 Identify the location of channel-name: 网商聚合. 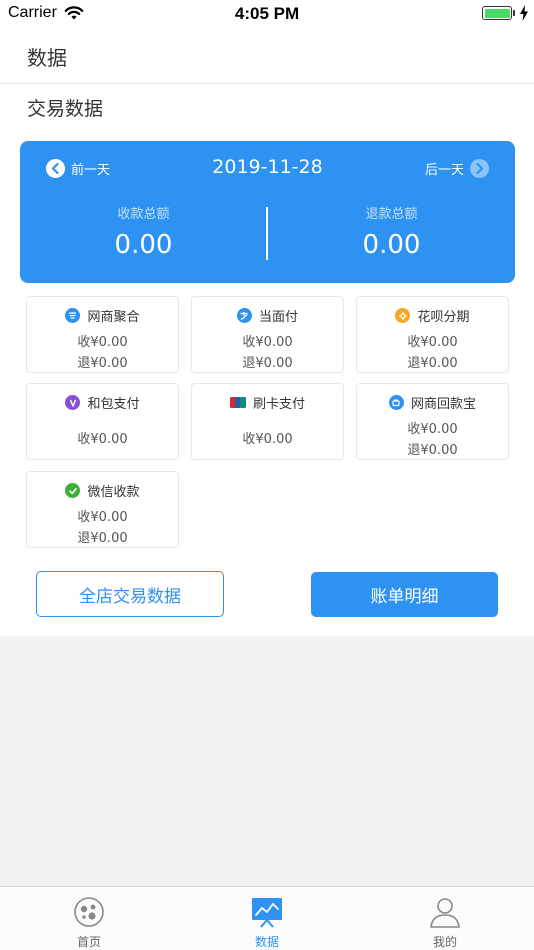
(113, 317).